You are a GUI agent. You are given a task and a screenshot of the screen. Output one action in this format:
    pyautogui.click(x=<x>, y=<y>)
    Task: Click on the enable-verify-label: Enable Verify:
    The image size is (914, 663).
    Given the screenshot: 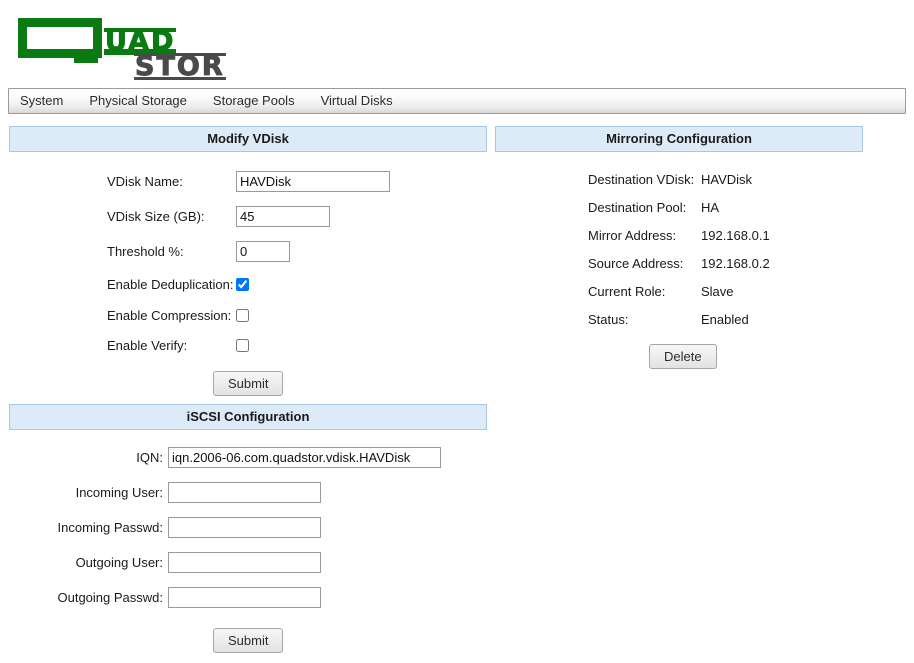 What is the action you would take?
    pyautogui.click(x=147, y=345)
    